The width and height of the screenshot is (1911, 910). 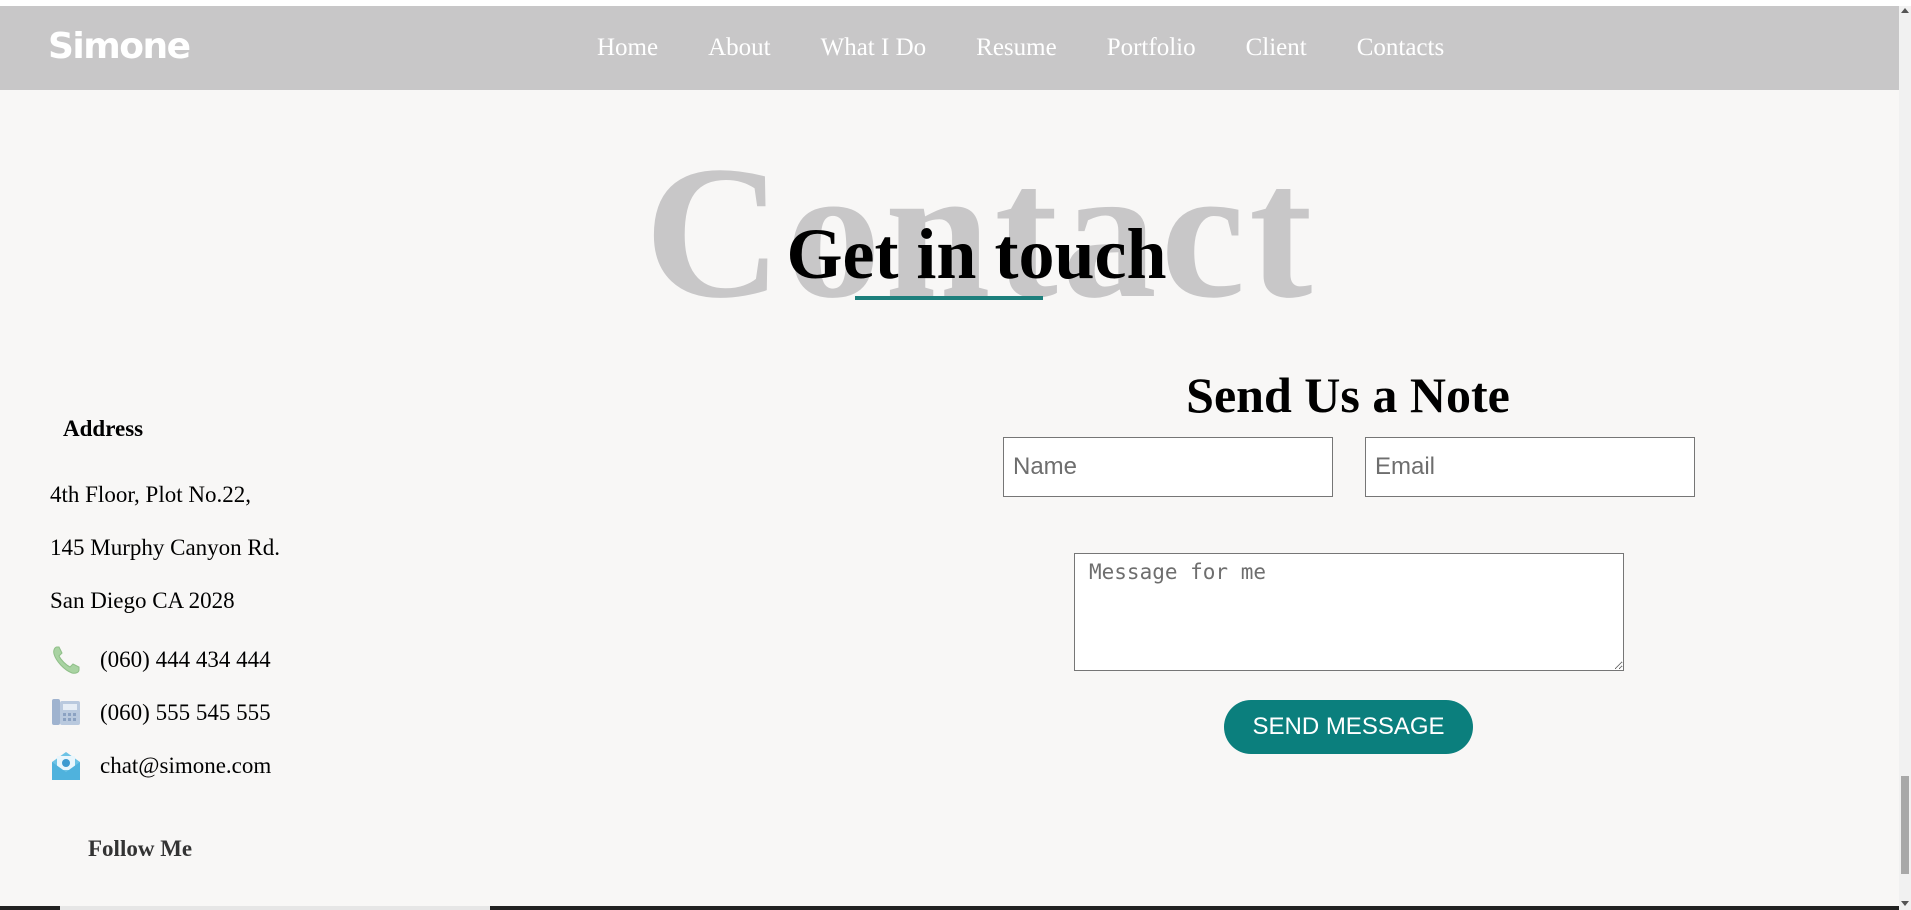 I want to click on heading-underline, so click(x=949, y=298).